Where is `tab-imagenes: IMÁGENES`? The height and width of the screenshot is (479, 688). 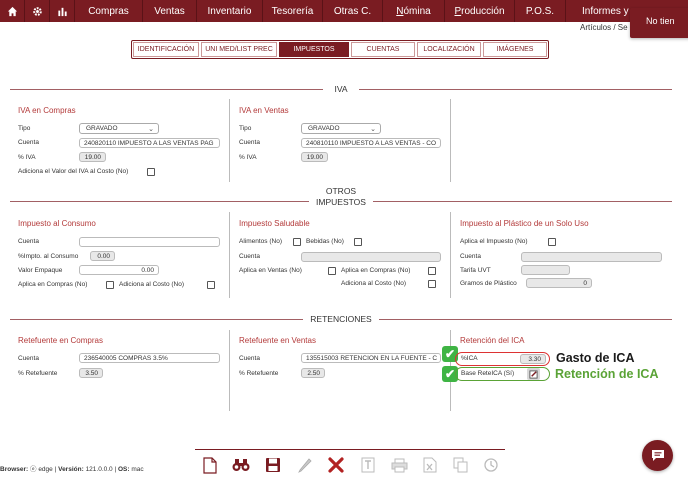 tab-imagenes: IMÁGENES is located at coordinates (515, 49).